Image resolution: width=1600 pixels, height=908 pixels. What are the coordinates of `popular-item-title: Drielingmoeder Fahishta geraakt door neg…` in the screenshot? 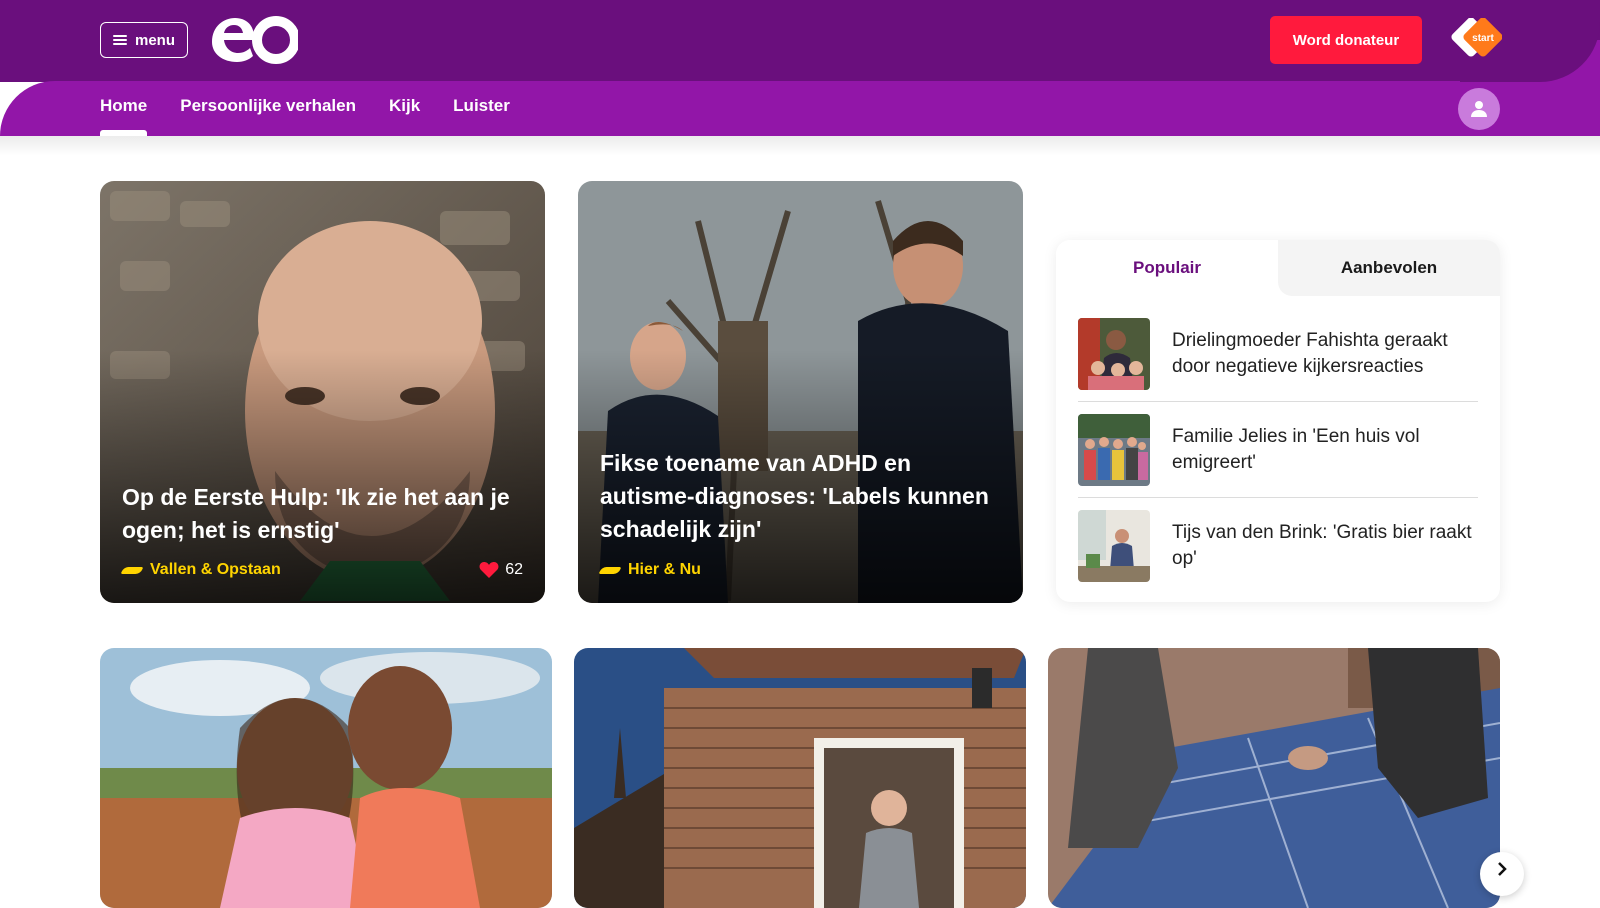 It's located at (1310, 353).